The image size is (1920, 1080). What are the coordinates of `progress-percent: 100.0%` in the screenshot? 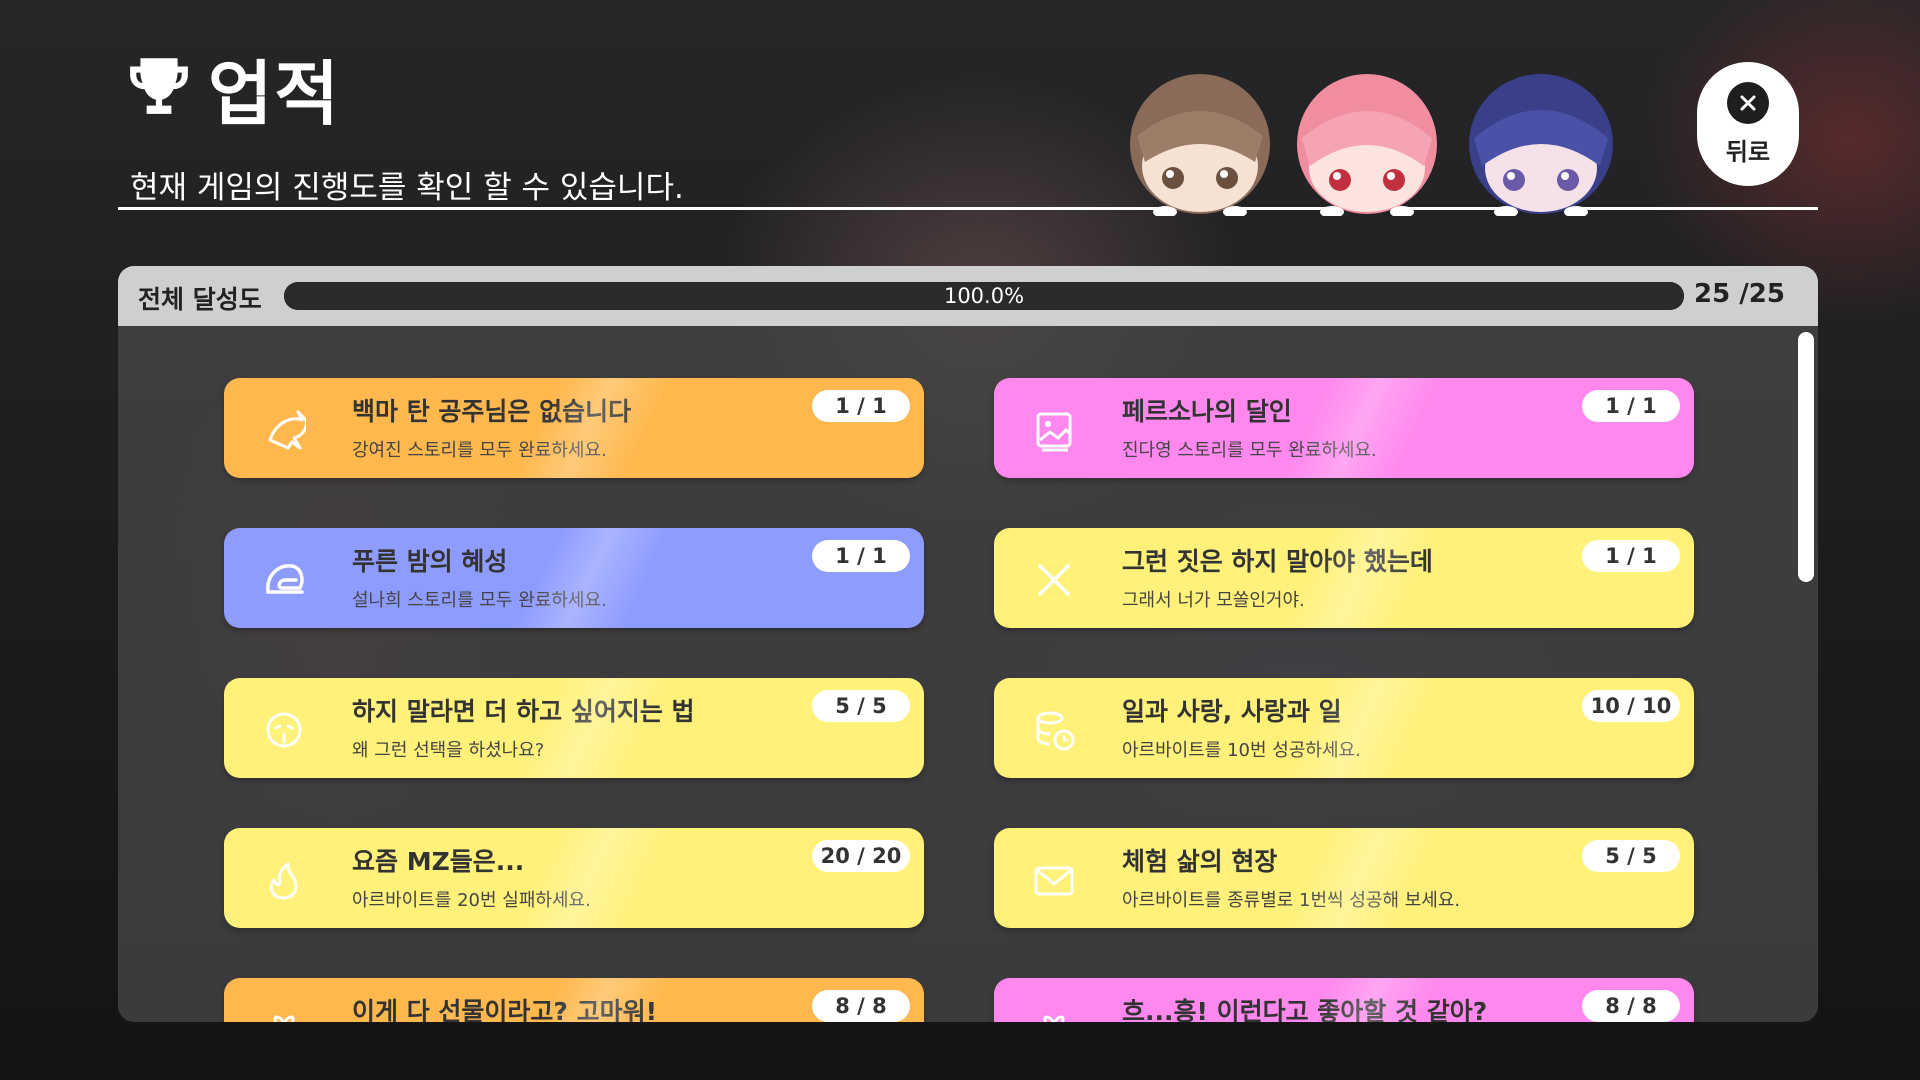 It's located at (984, 296).